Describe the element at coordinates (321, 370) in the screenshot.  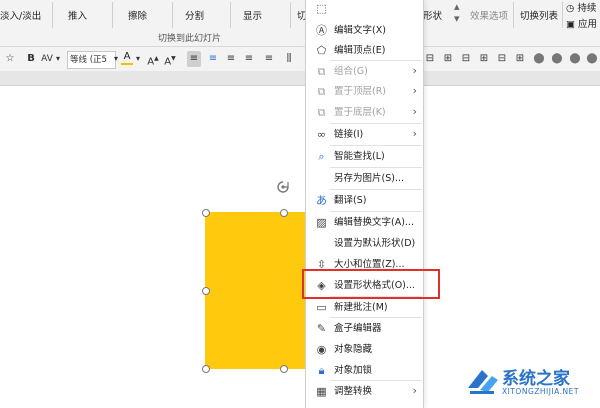
I see `lock-object-icon: 🔒︎` at that location.